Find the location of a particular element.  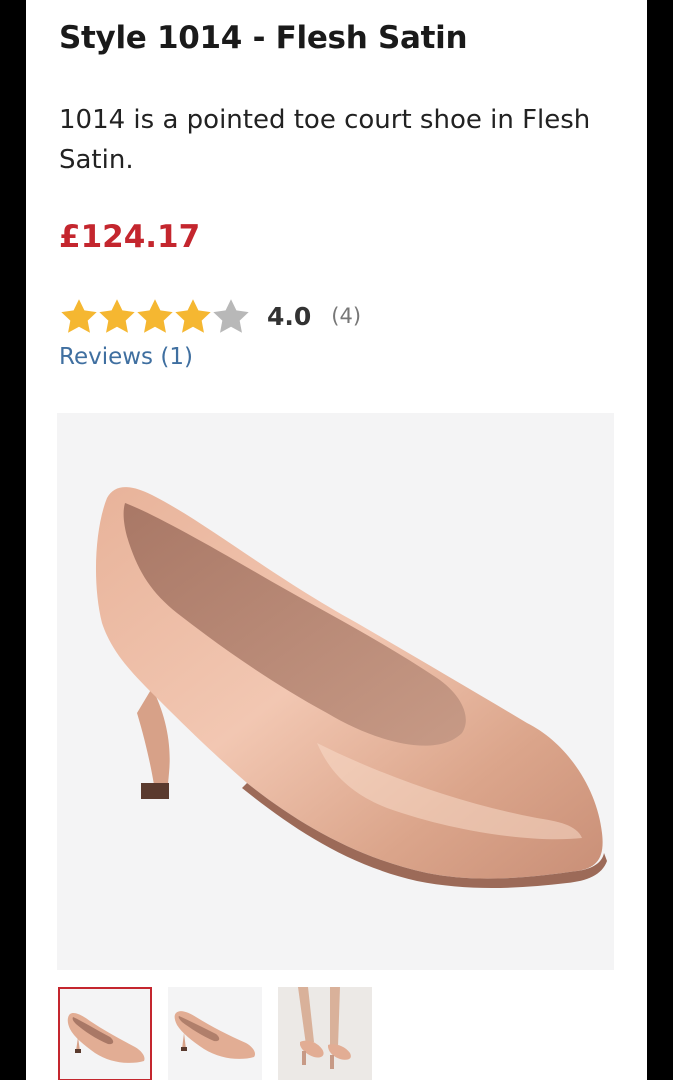

rating-summary: 4.0 (4) is located at coordinates (210, 316).